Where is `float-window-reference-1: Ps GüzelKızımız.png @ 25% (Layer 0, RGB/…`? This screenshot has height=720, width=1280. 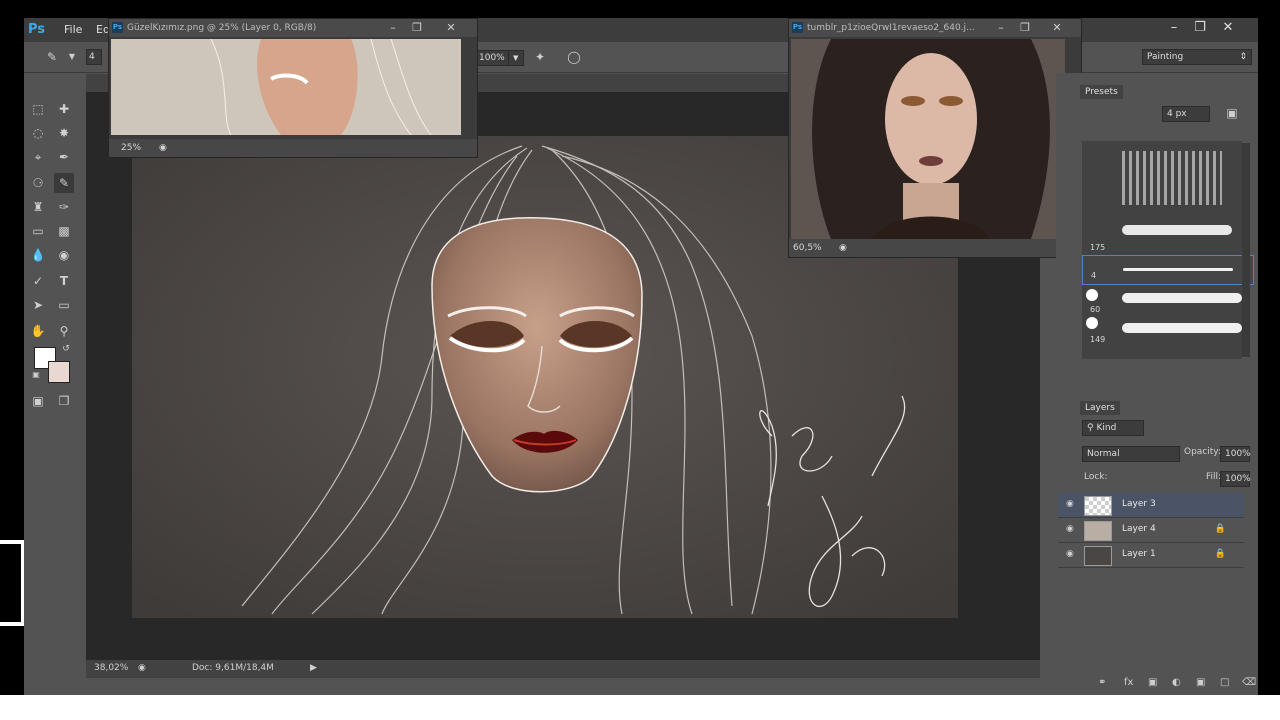 float-window-reference-1: Ps GüzelKızımız.png @ 25% (Layer 0, RGB/… is located at coordinates (293, 88).